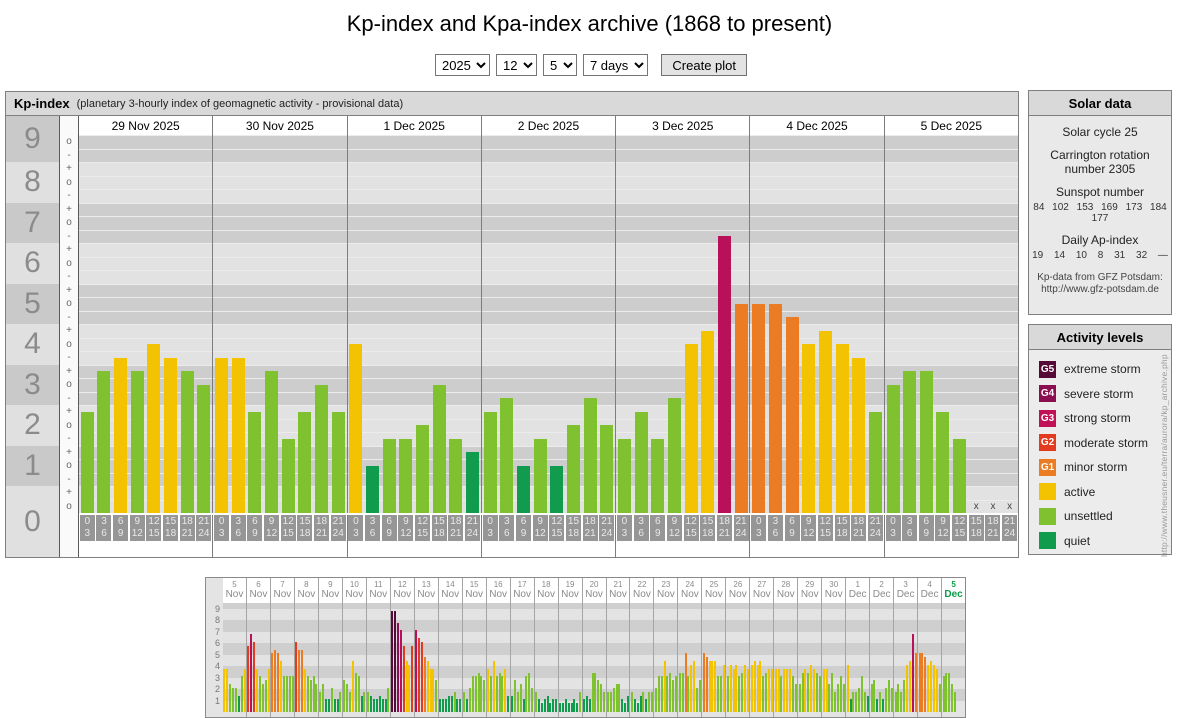 This screenshot has width=1179, height=718. I want to click on hour-end: 6, so click(909, 533).